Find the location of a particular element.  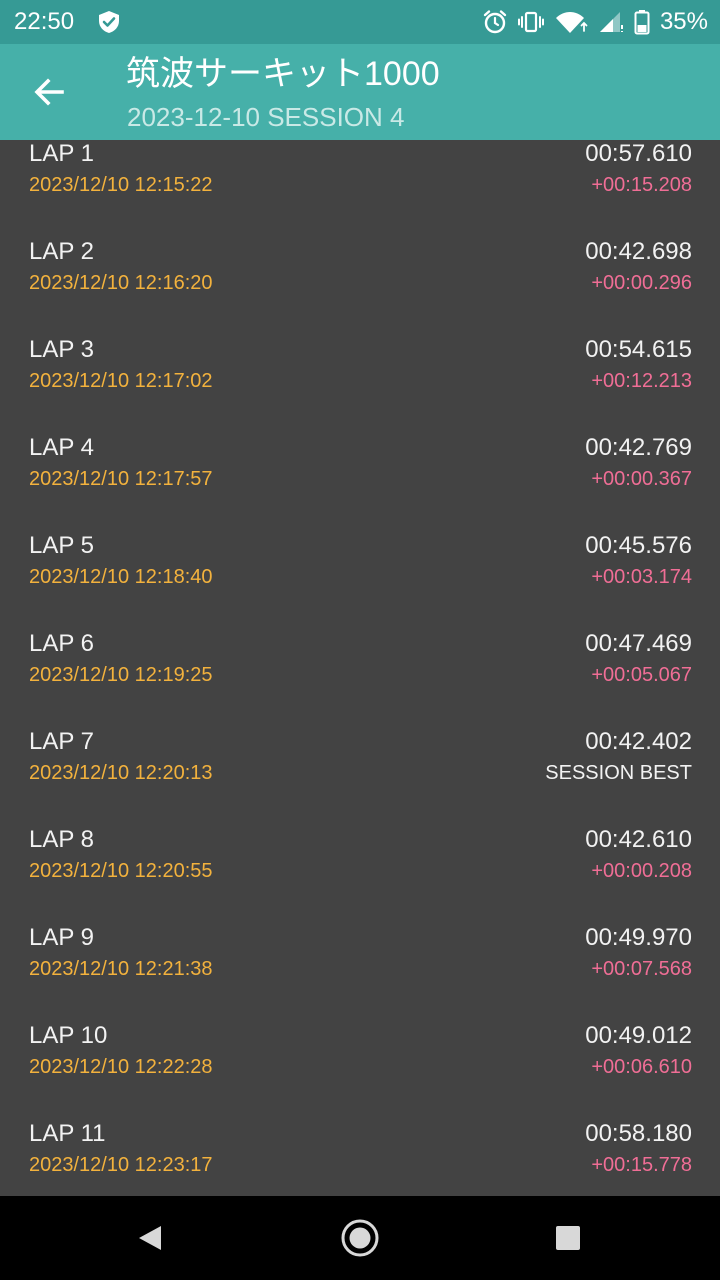

lap-time: 00:58.180 is located at coordinates (638, 1133).